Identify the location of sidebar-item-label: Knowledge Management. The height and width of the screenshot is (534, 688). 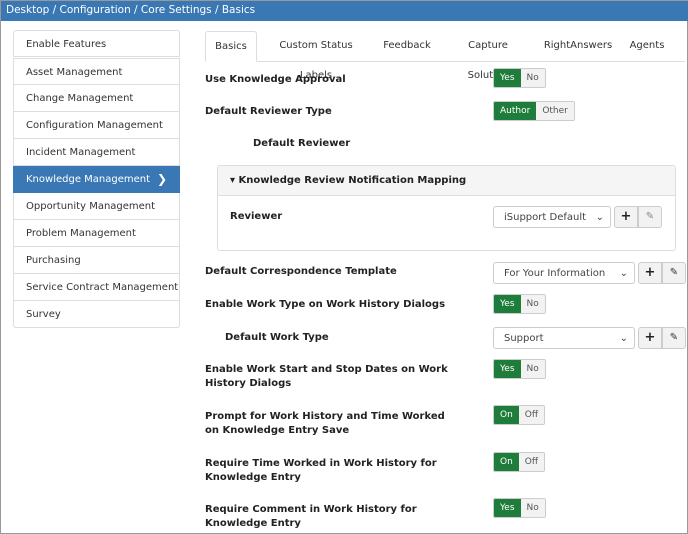
(88, 179).